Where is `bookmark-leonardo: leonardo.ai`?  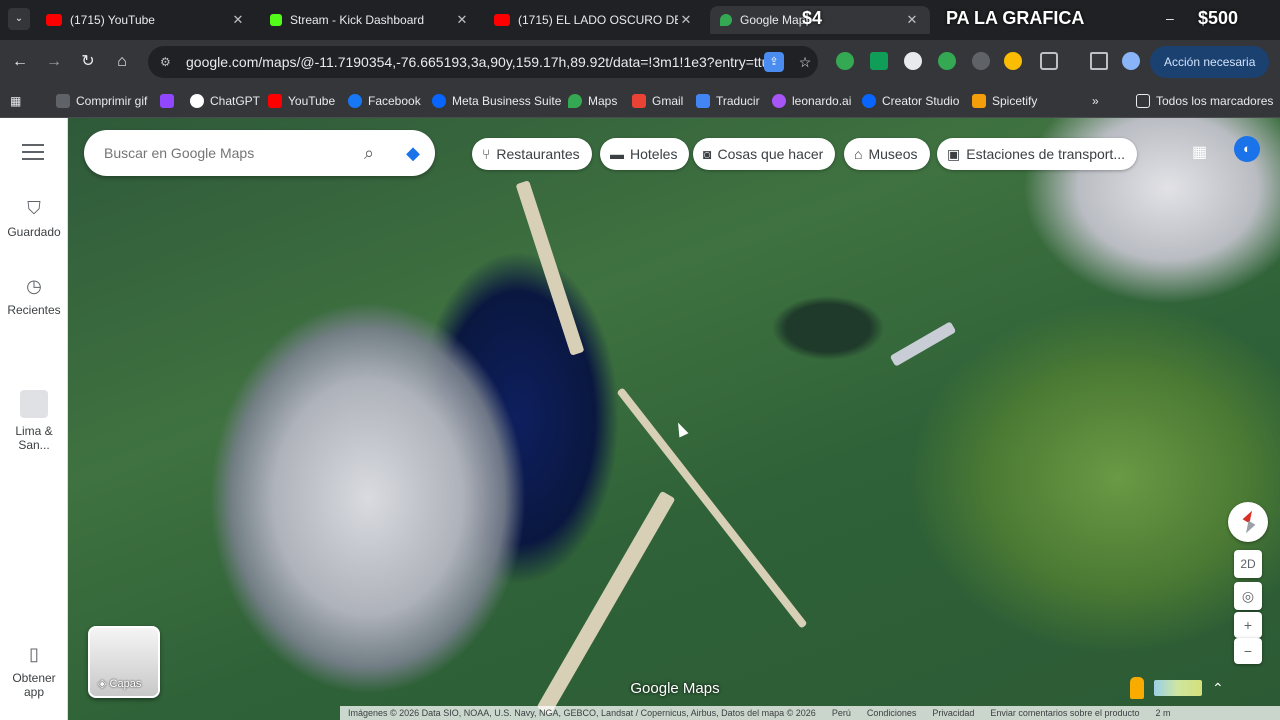
bookmark-leonardo: leonardo.ai is located at coordinates (811, 101).